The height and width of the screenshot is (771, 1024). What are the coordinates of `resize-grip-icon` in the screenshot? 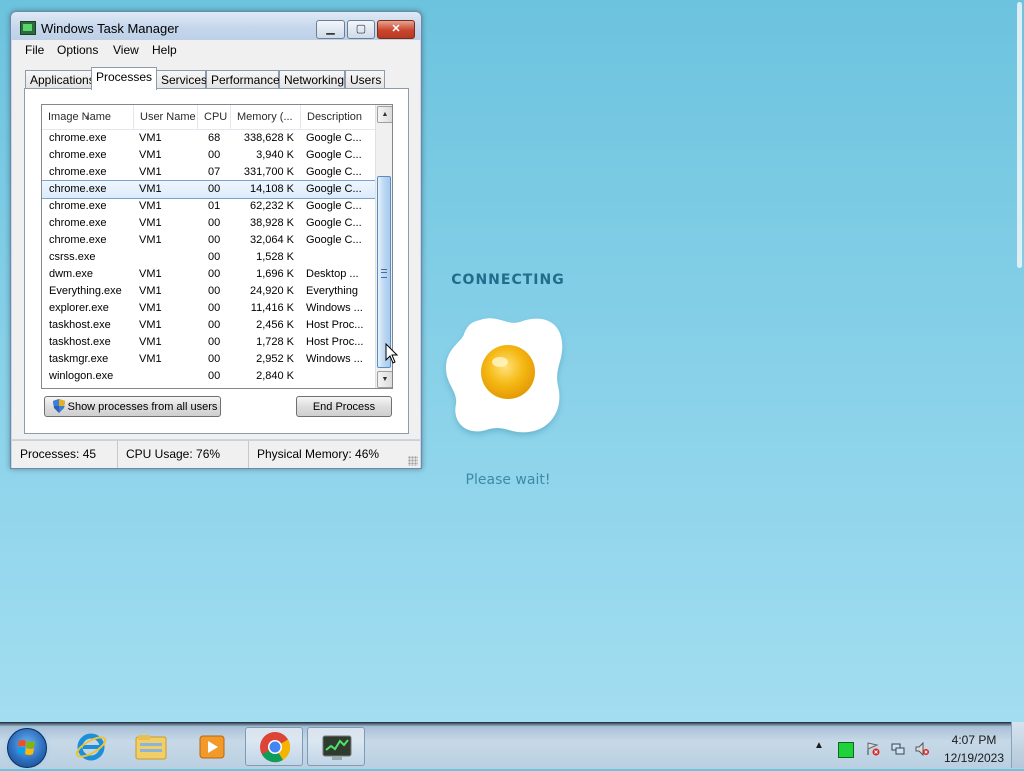 It's located at (413, 461).